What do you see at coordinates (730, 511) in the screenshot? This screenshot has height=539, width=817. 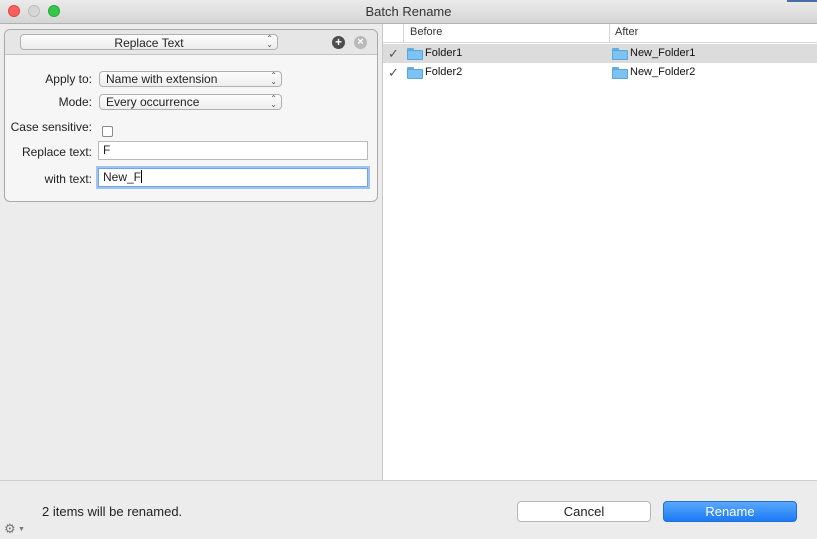 I see `rename-button: Rename` at bounding box center [730, 511].